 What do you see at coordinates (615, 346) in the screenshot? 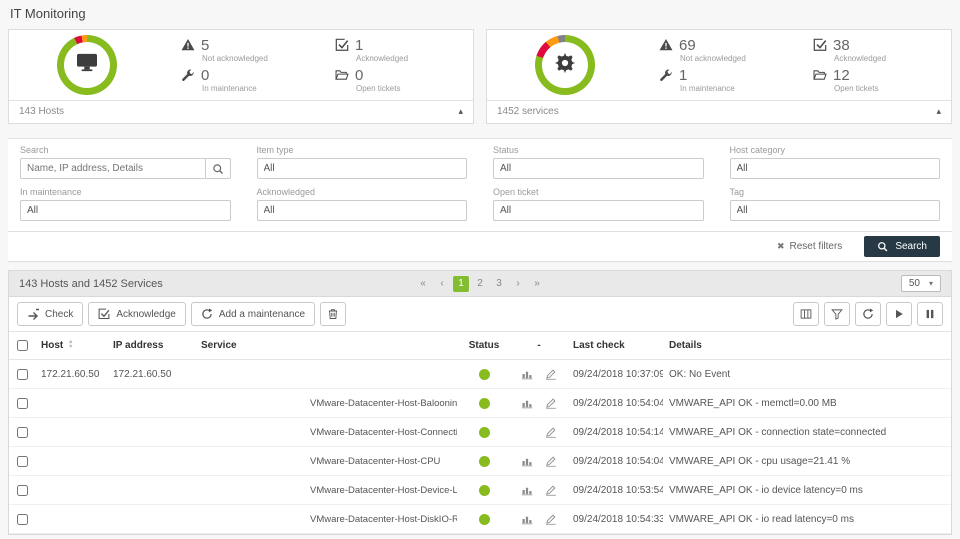
I see `last-check-column-header: Last check` at bounding box center [615, 346].